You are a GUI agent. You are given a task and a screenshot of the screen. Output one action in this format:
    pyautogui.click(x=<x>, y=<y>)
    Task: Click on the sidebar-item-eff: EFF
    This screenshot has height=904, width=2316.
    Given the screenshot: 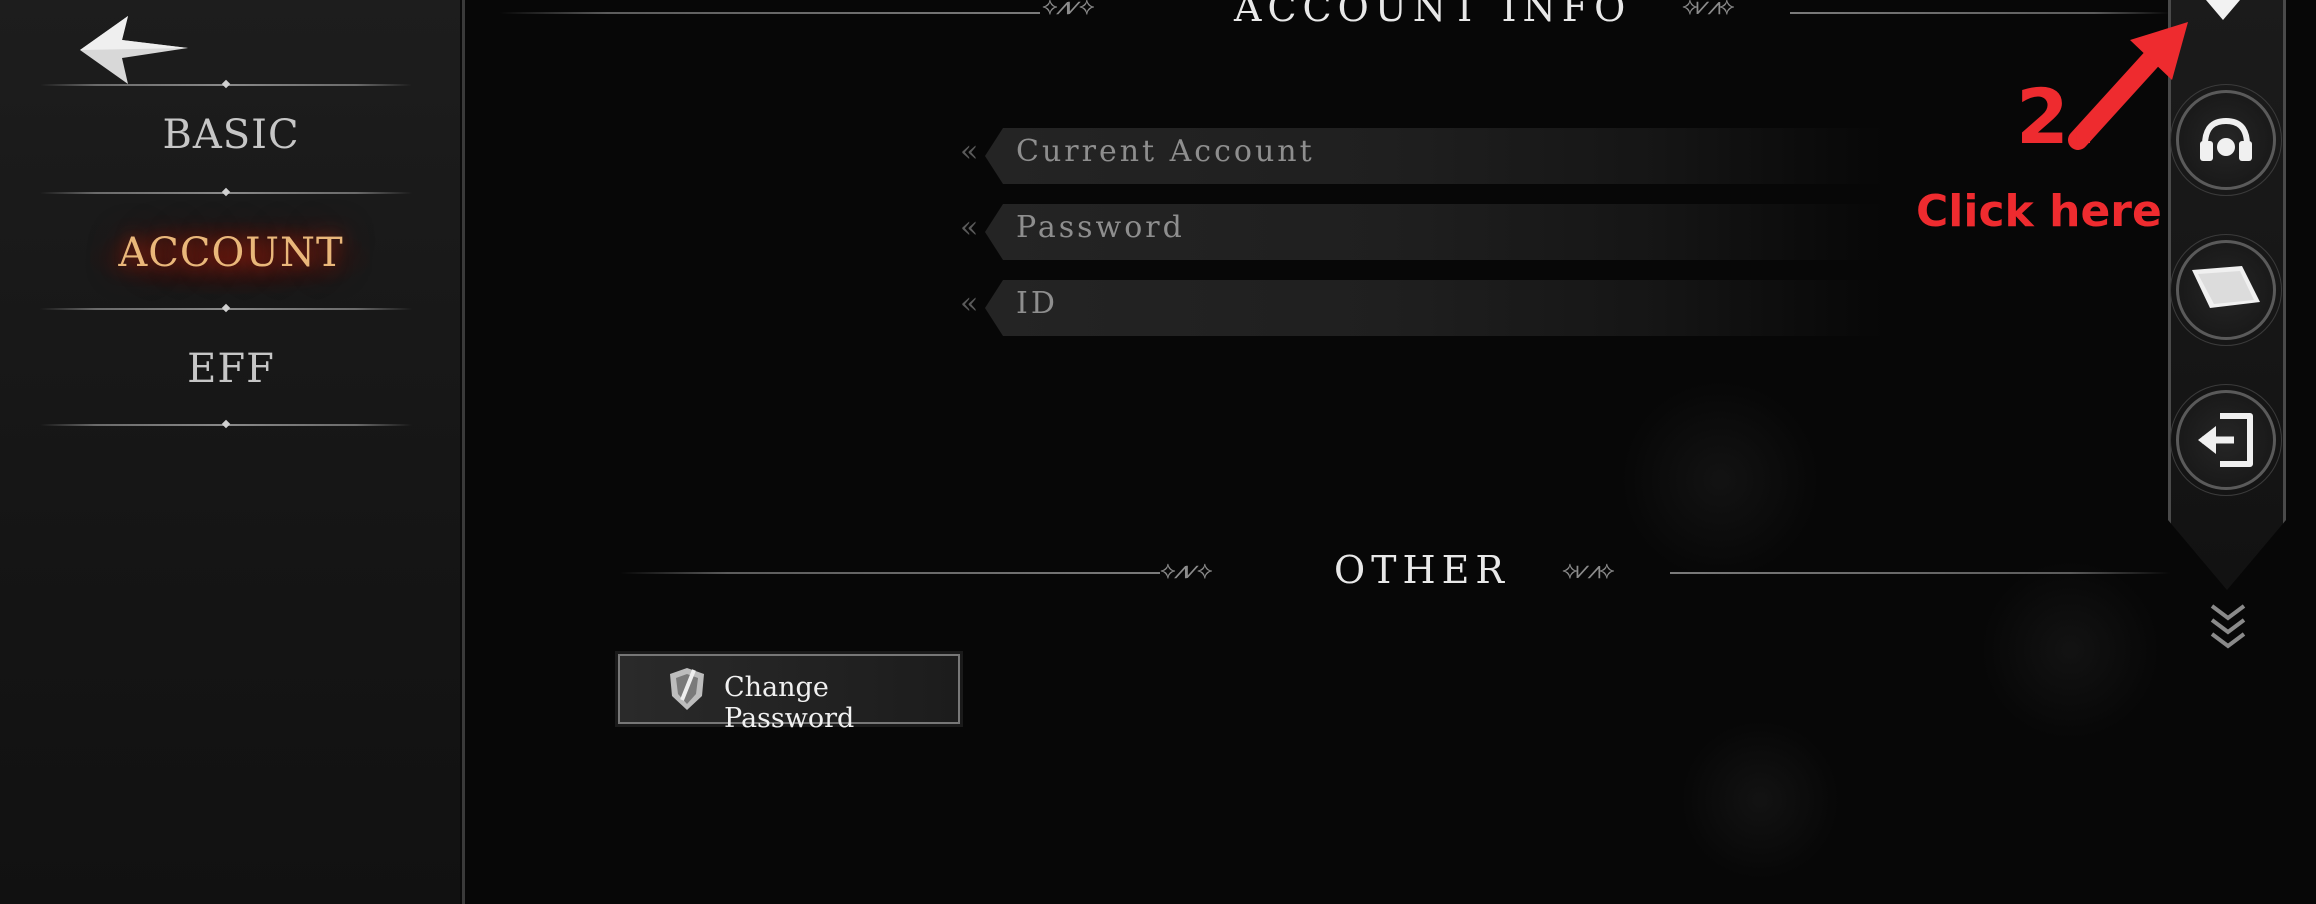 What is the action you would take?
    pyautogui.click(x=231, y=369)
    